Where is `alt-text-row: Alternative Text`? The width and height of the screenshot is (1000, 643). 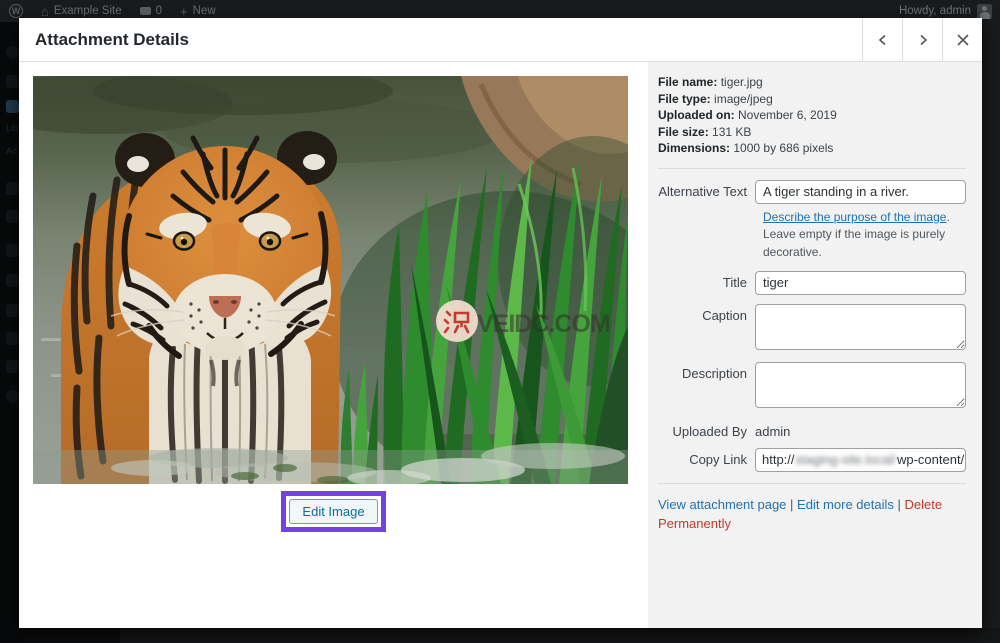 alt-text-row: Alternative Text is located at coordinates (812, 191).